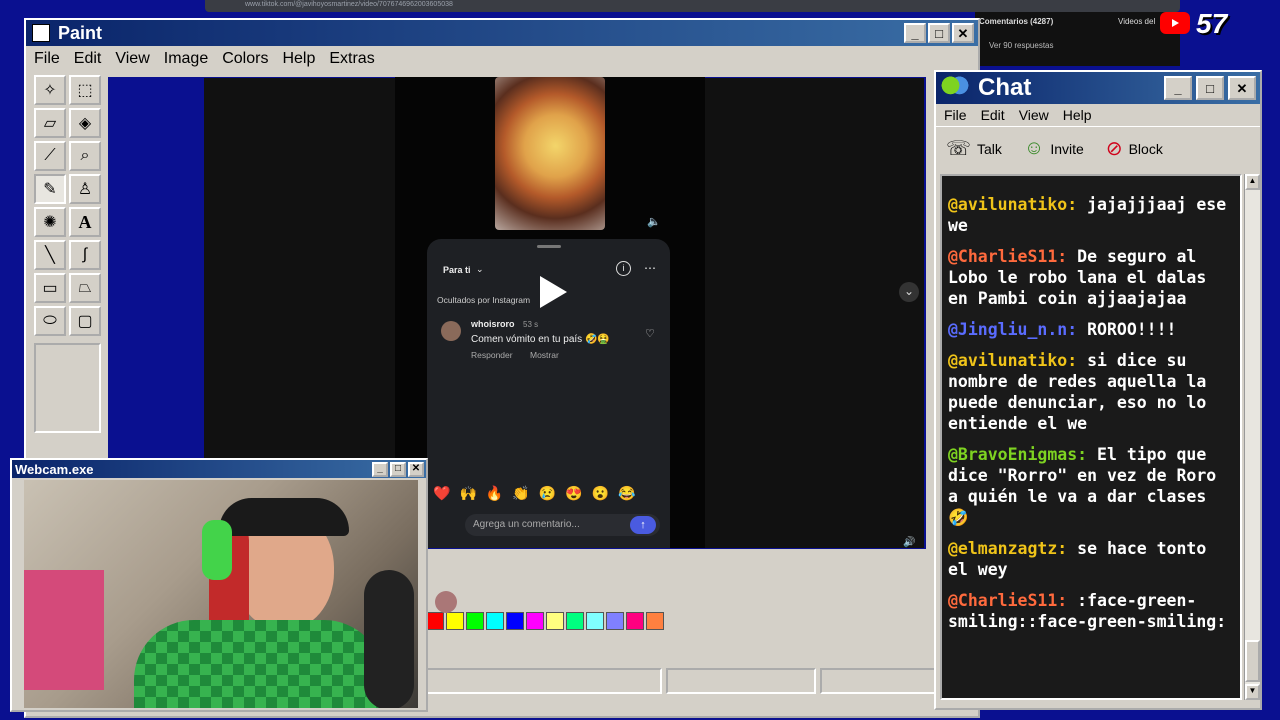 Image resolution: width=1280 pixels, height=720 pixels. What do you see at coordinates (493, 324) in the screenshot?
I see `comment-username: whoisroro` at bounding box center [493, 324].